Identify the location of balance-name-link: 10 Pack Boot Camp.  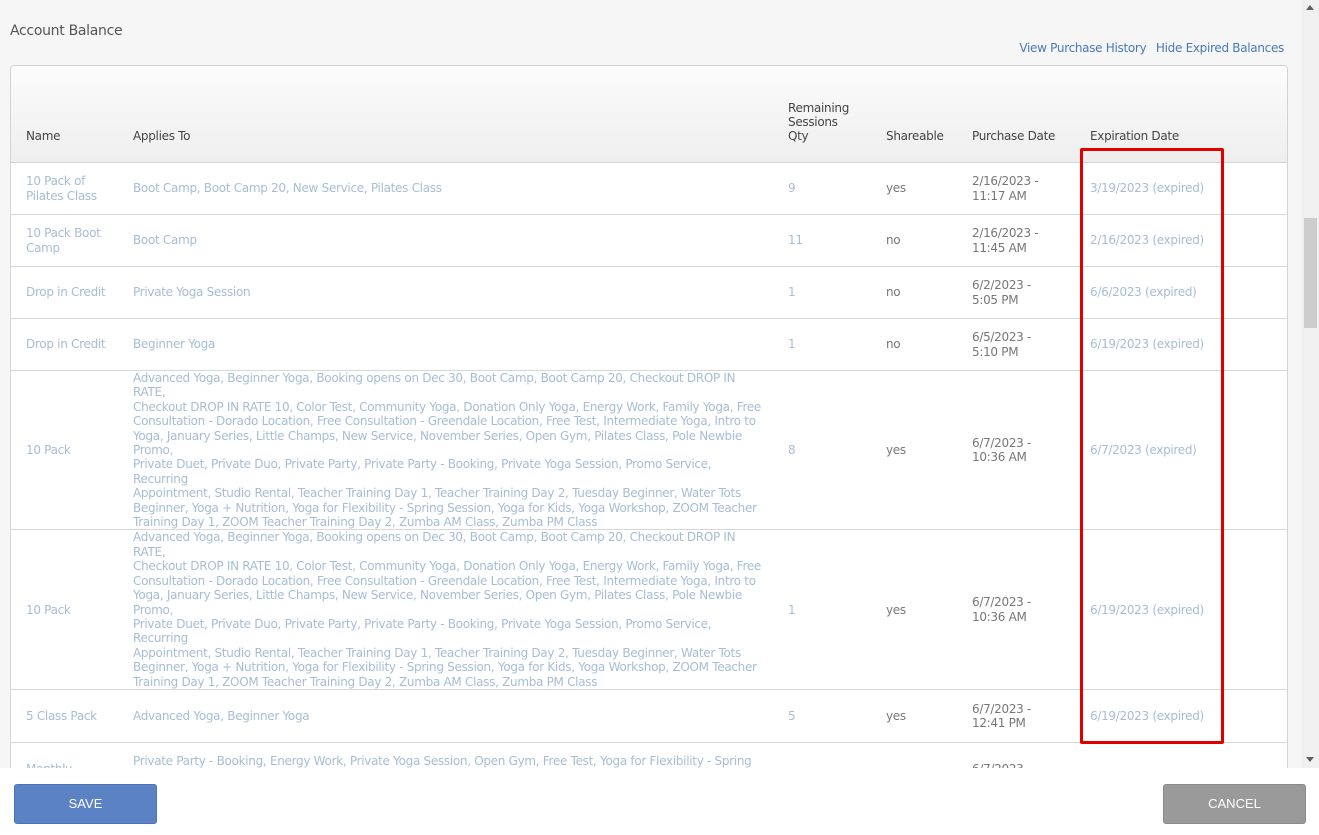
(64, 240).